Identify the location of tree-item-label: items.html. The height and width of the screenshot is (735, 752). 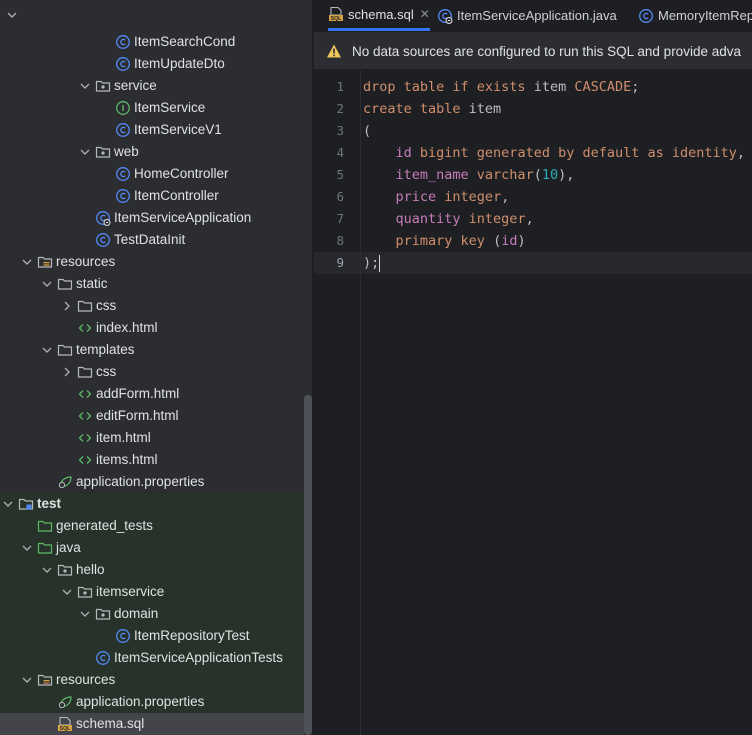
(127, 459).